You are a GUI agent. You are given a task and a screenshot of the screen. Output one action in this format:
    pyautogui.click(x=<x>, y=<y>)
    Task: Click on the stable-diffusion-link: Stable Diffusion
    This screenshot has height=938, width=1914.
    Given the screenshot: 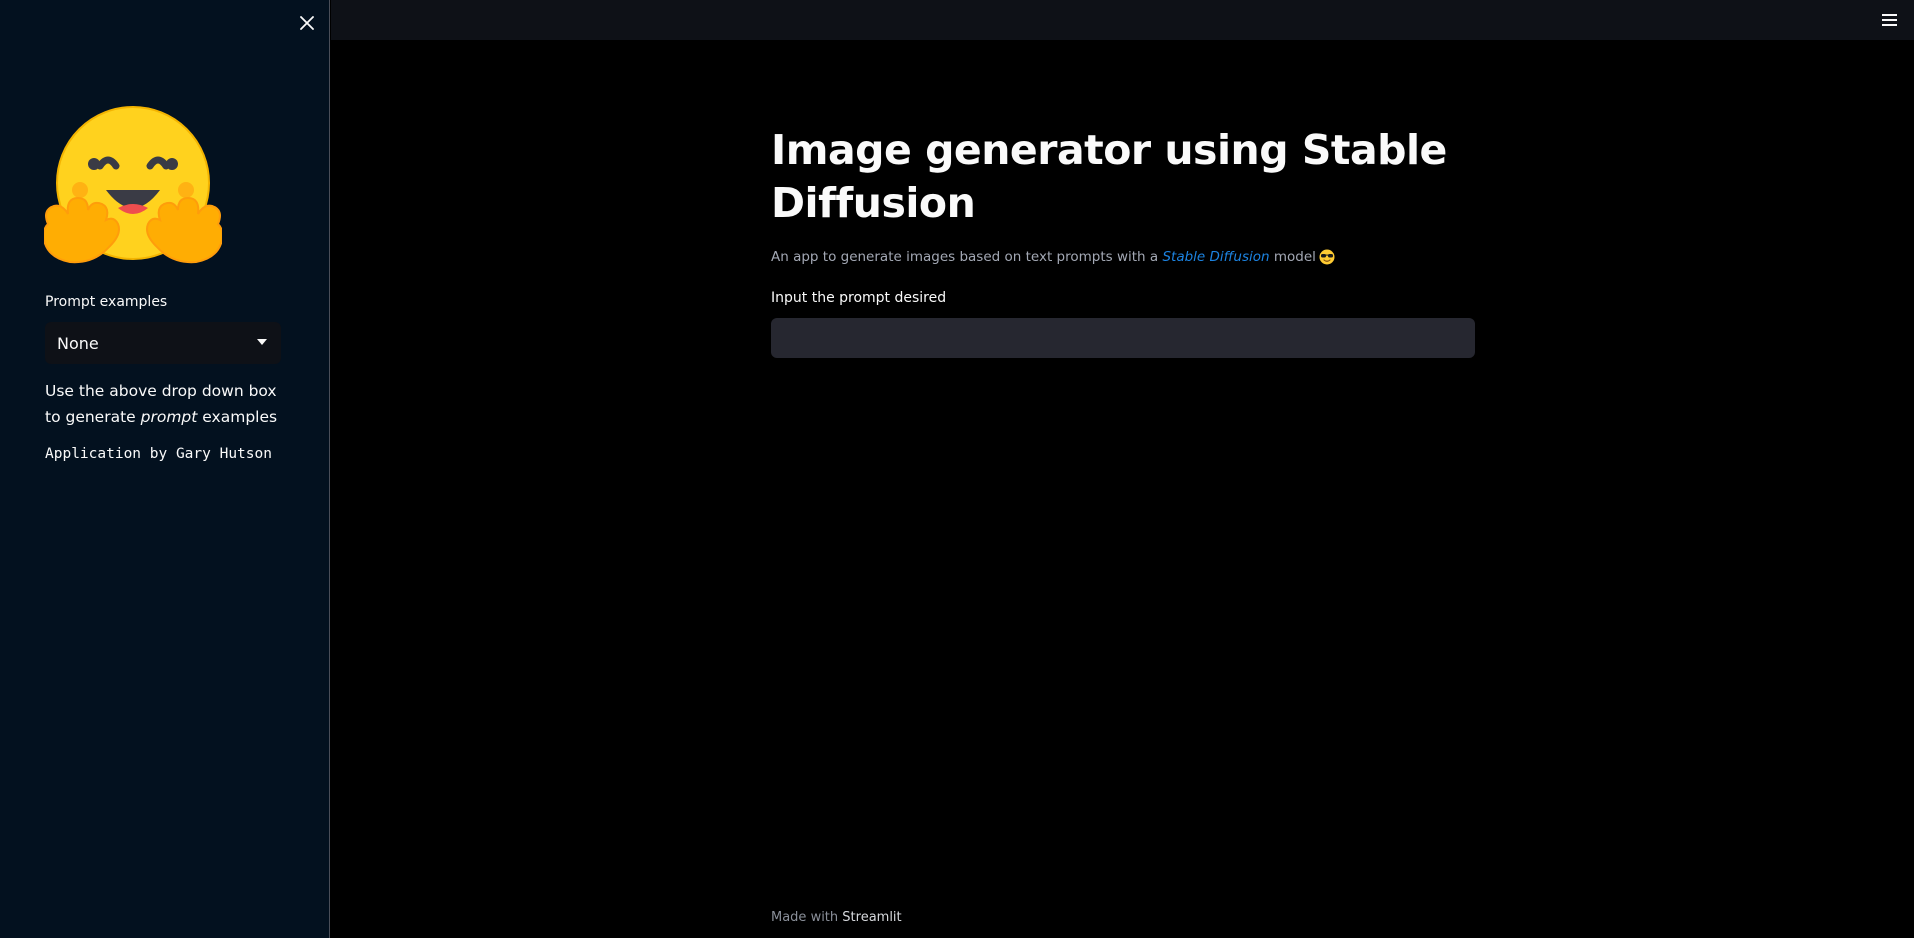 What is the action you would take?
    pyautogui.click(x=1215, y=257)
    